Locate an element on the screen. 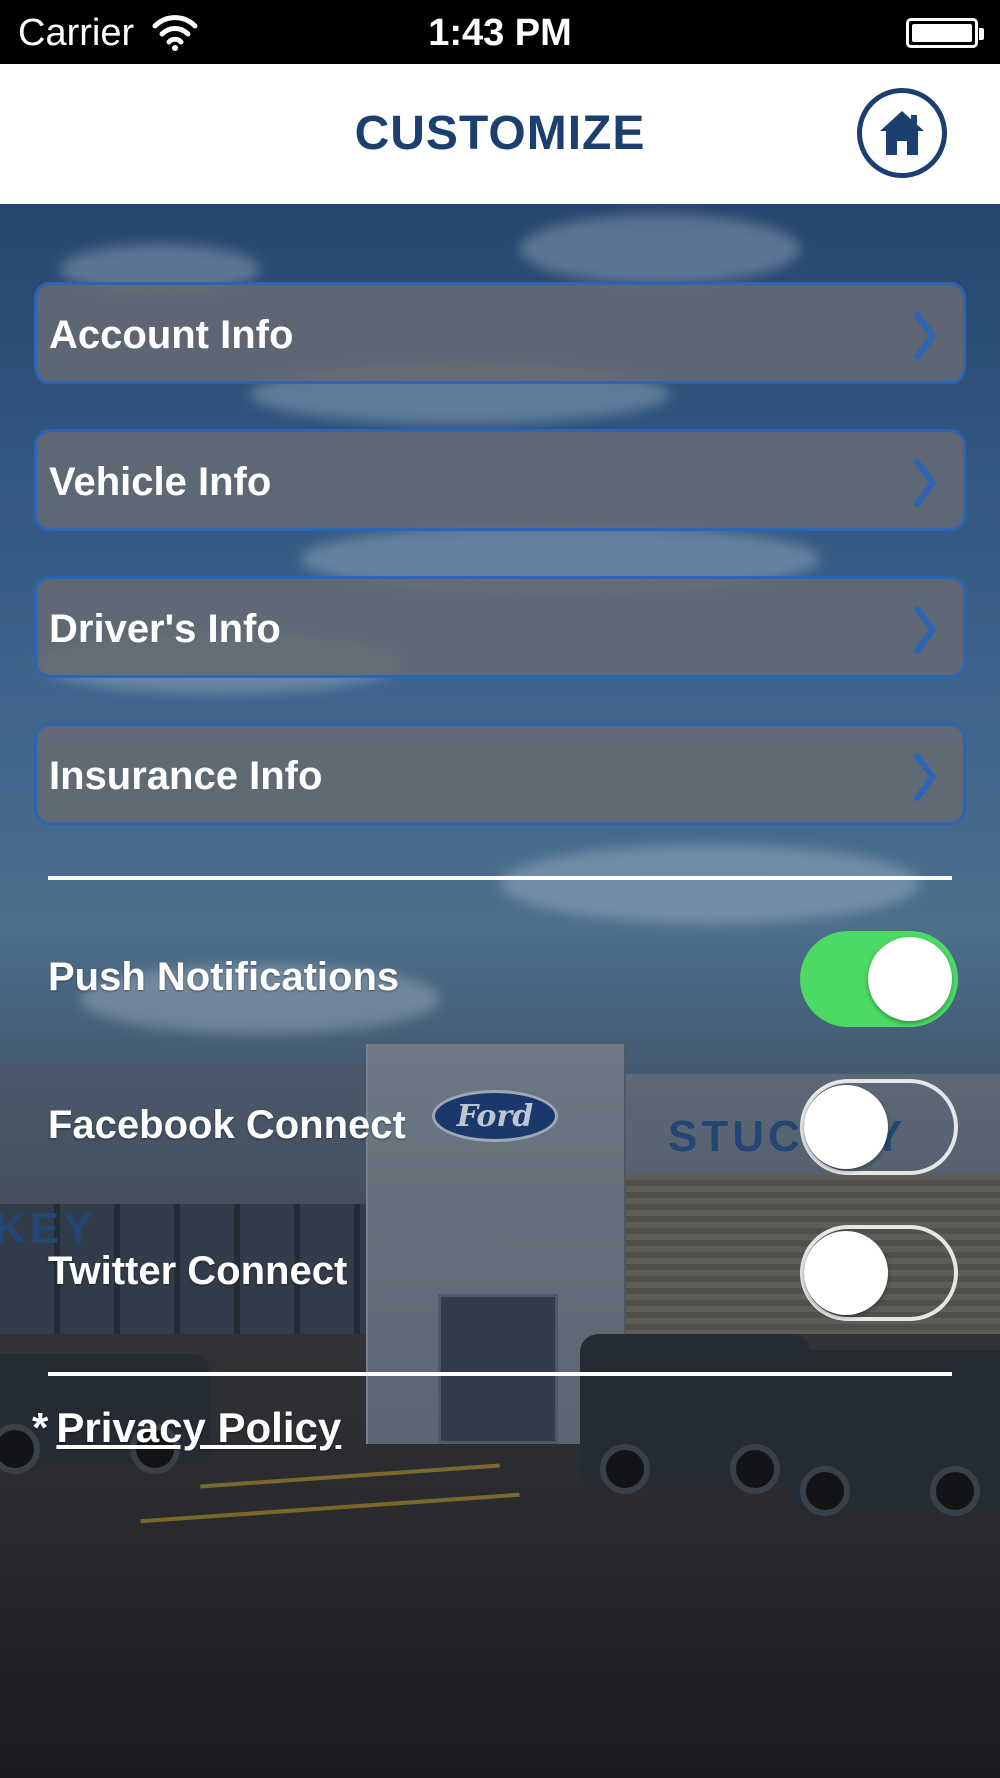  menu-item-label: Vehicle Info is located at coordinates (160, 482).